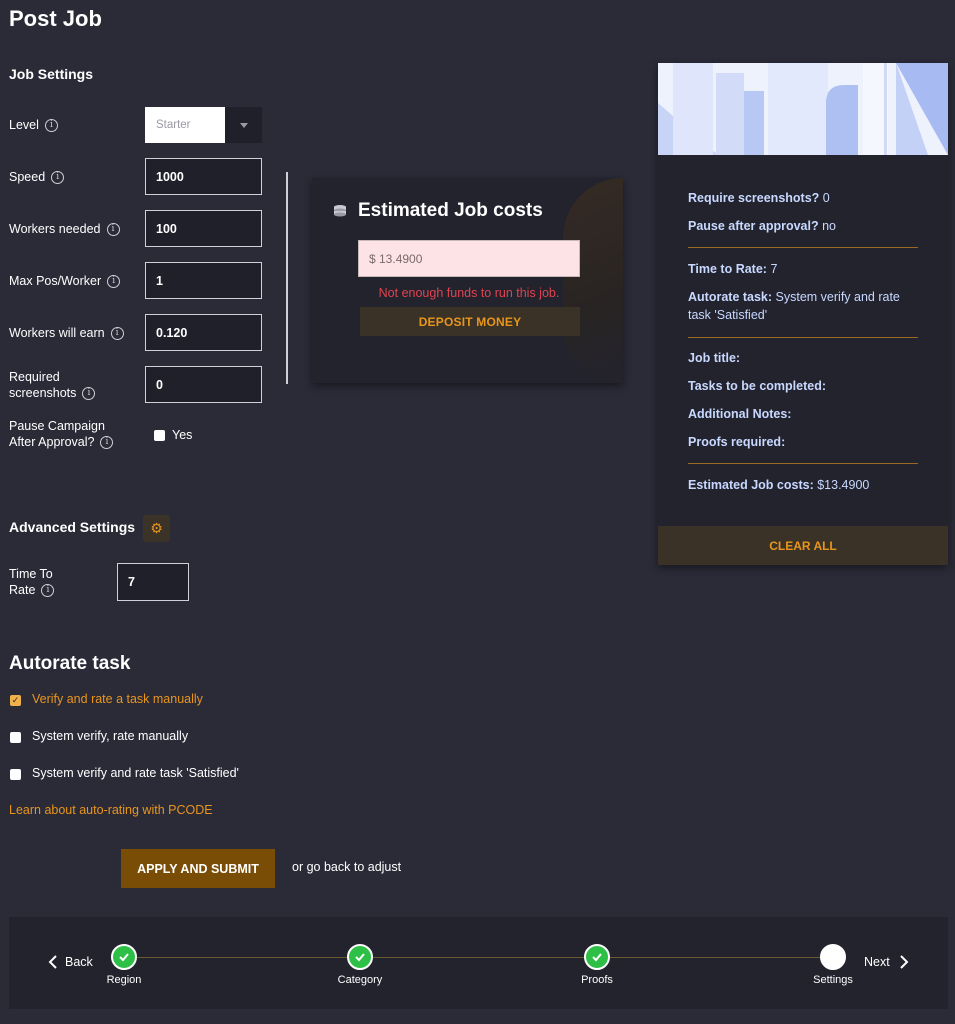 The image size is (955, 1024). Describe the element at coordinates (887, 962) in the screenshot. I see `next-button: Next` at that location.